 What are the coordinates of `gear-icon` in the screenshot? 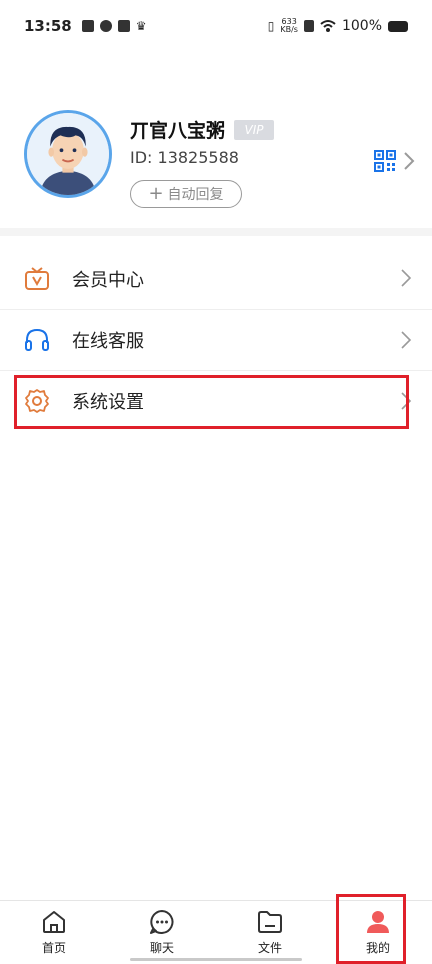 It's located at (37, 401).